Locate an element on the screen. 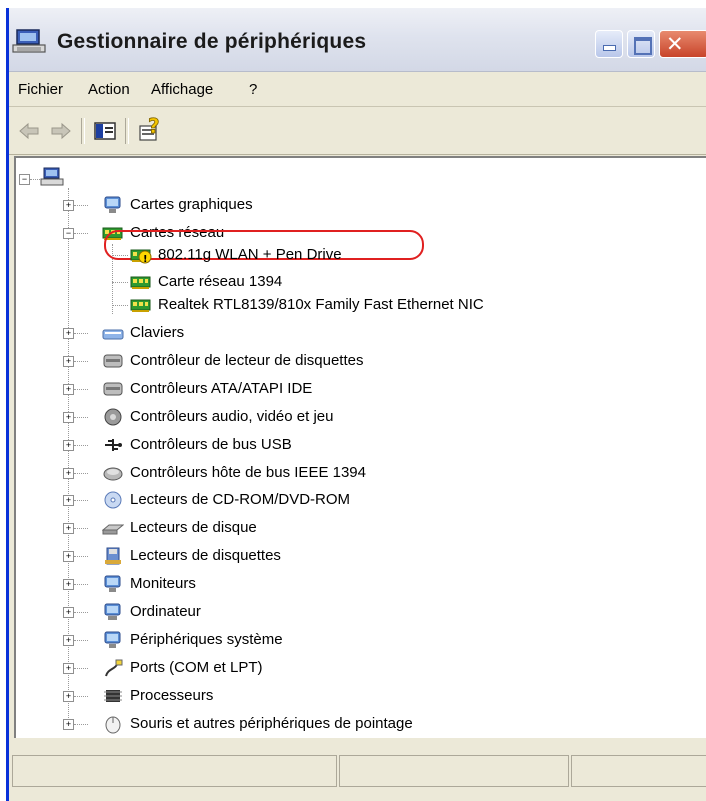 The width and height of the screenshot is (706, 801). menu-fichier: Fichier is located at coordinates (40, 89).